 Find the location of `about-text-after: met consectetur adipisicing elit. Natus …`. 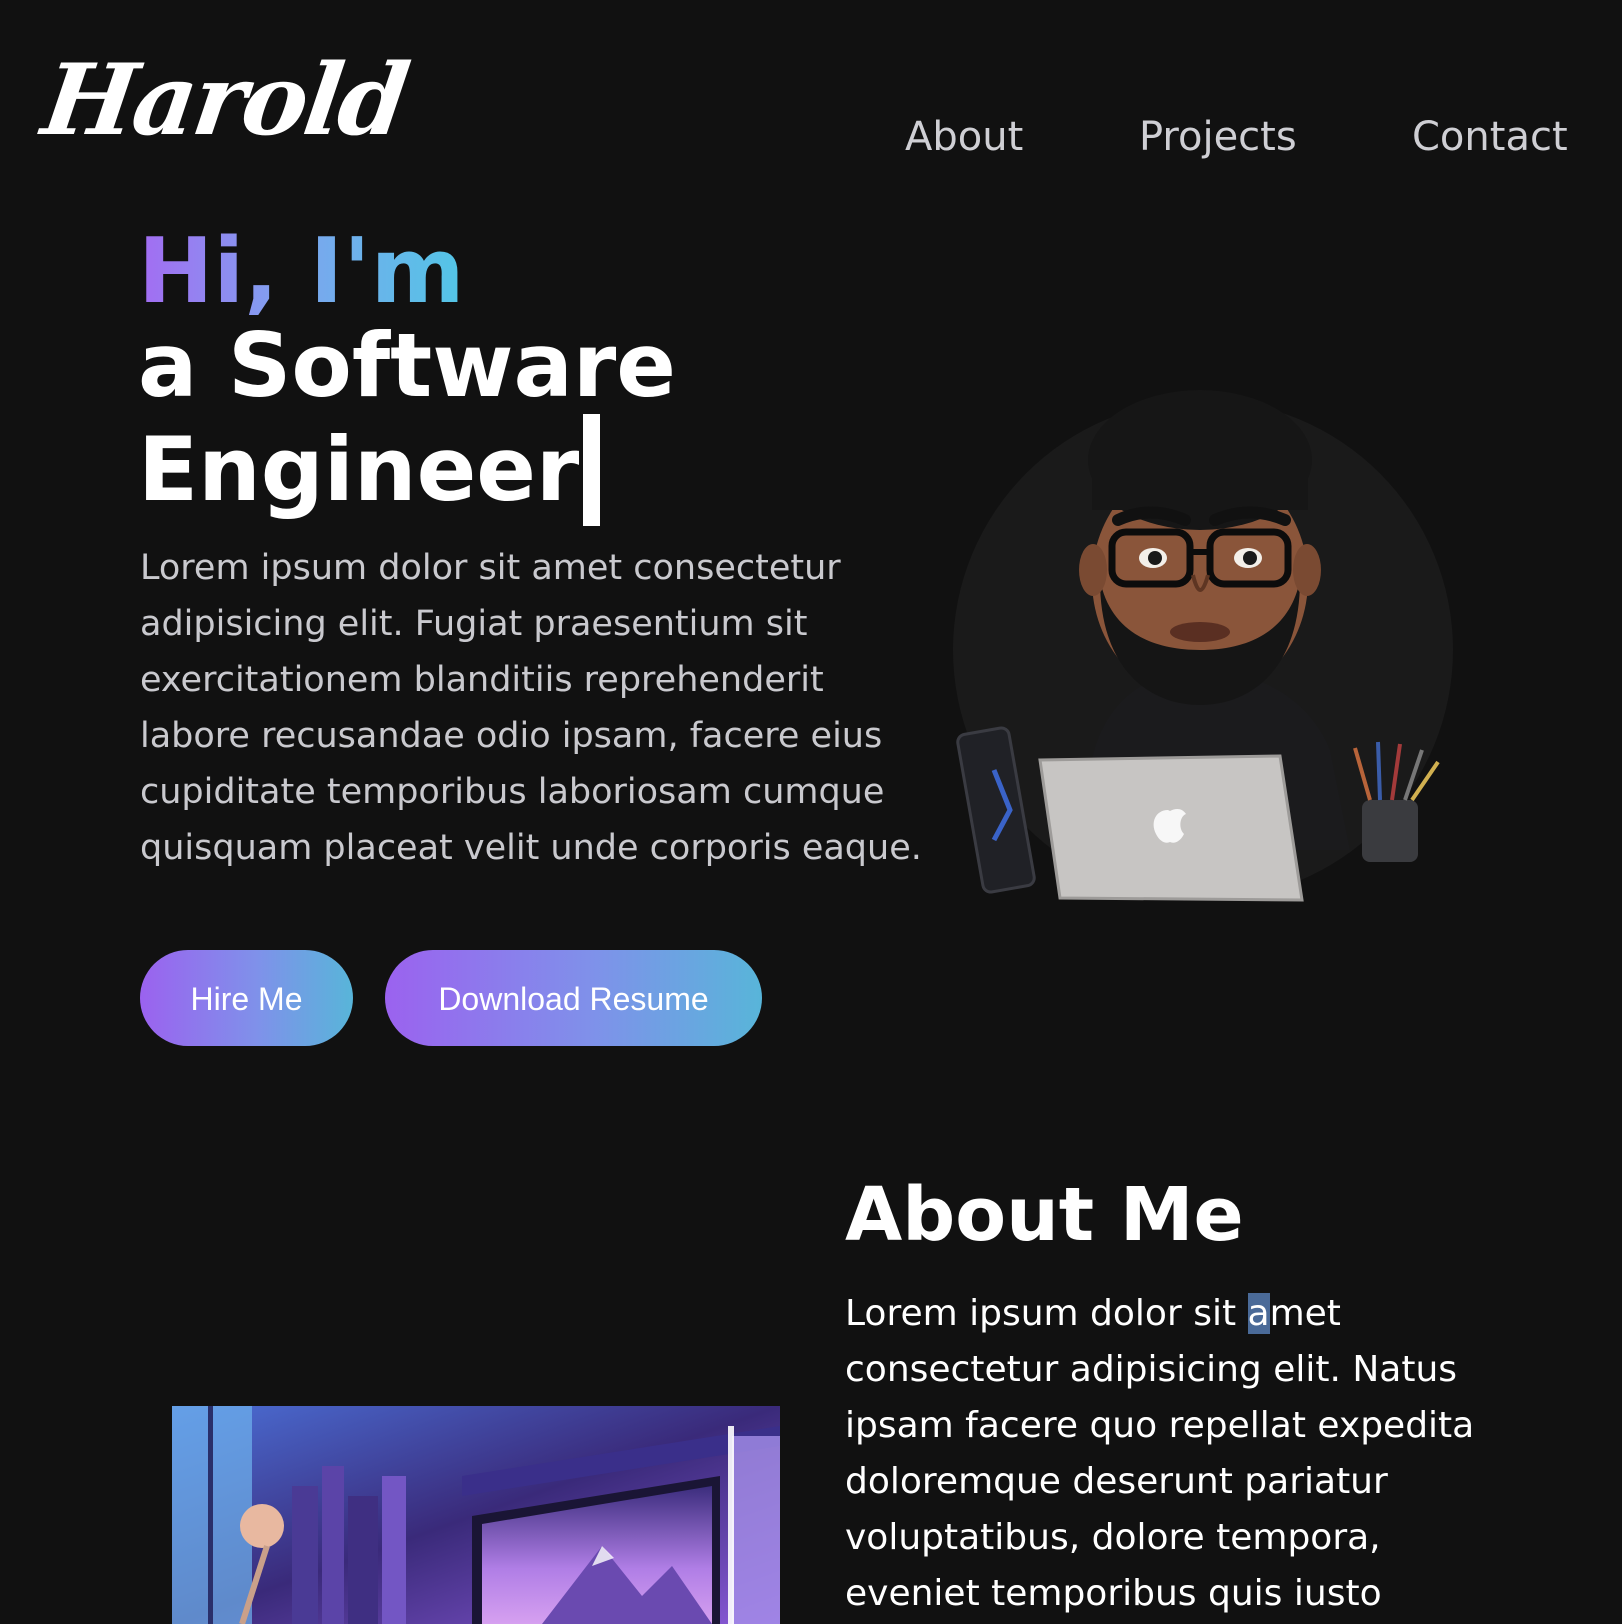

about-text-after: met consectetur adipisicing elit. Natus … is located at coordinates (1160, 1453).